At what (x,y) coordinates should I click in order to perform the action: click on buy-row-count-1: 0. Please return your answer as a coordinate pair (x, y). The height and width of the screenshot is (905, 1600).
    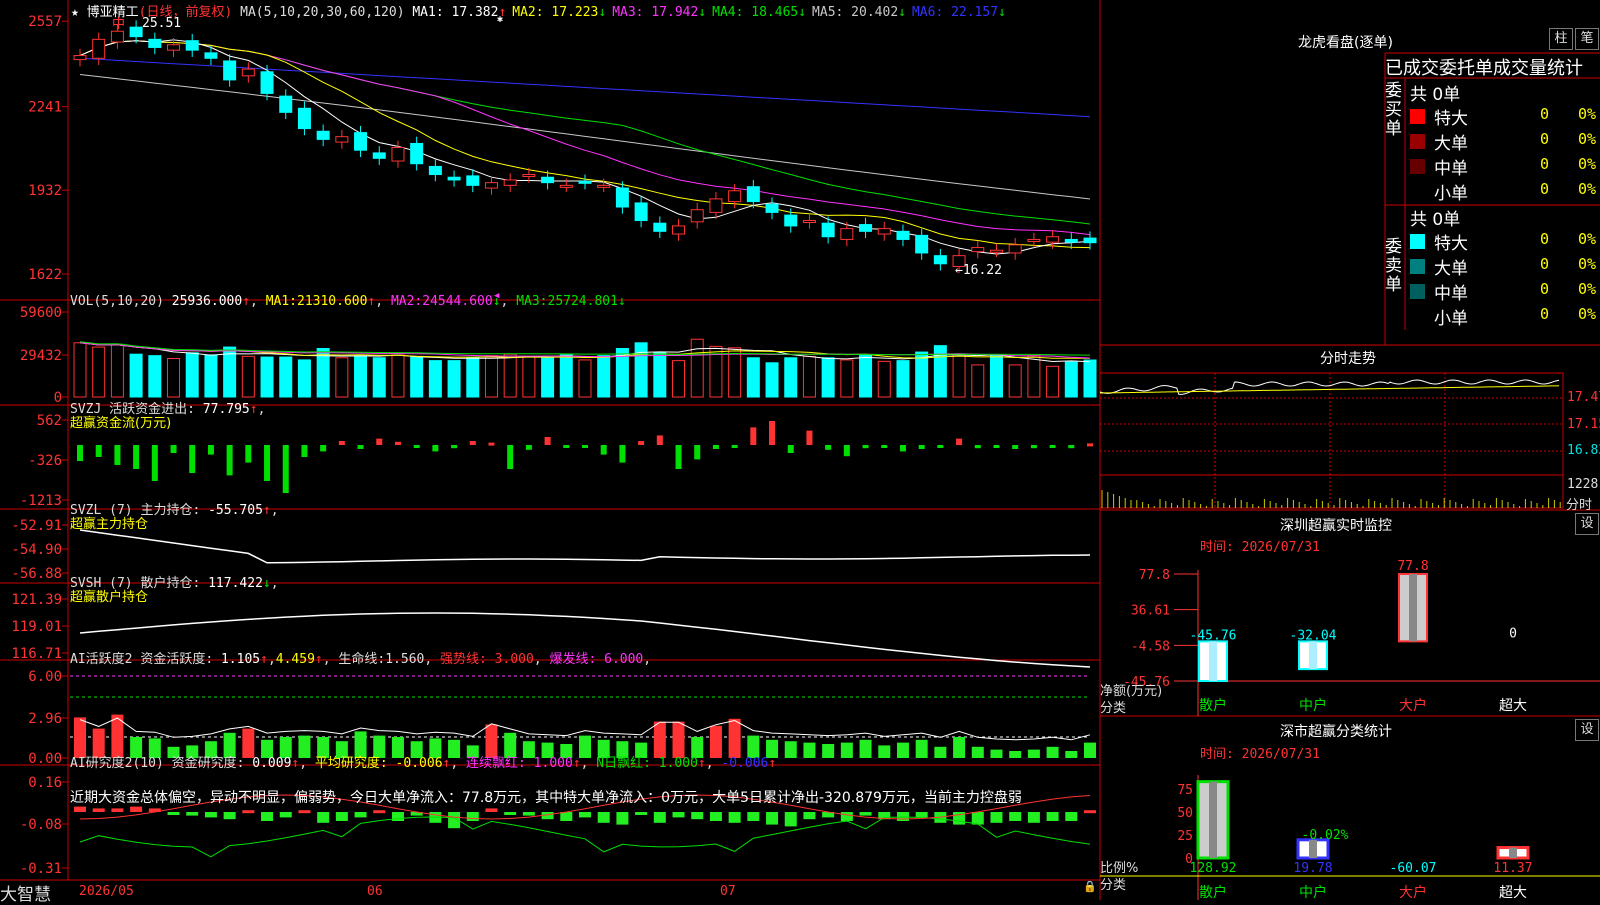
    Looking at the image, I should click on (1545, 139).